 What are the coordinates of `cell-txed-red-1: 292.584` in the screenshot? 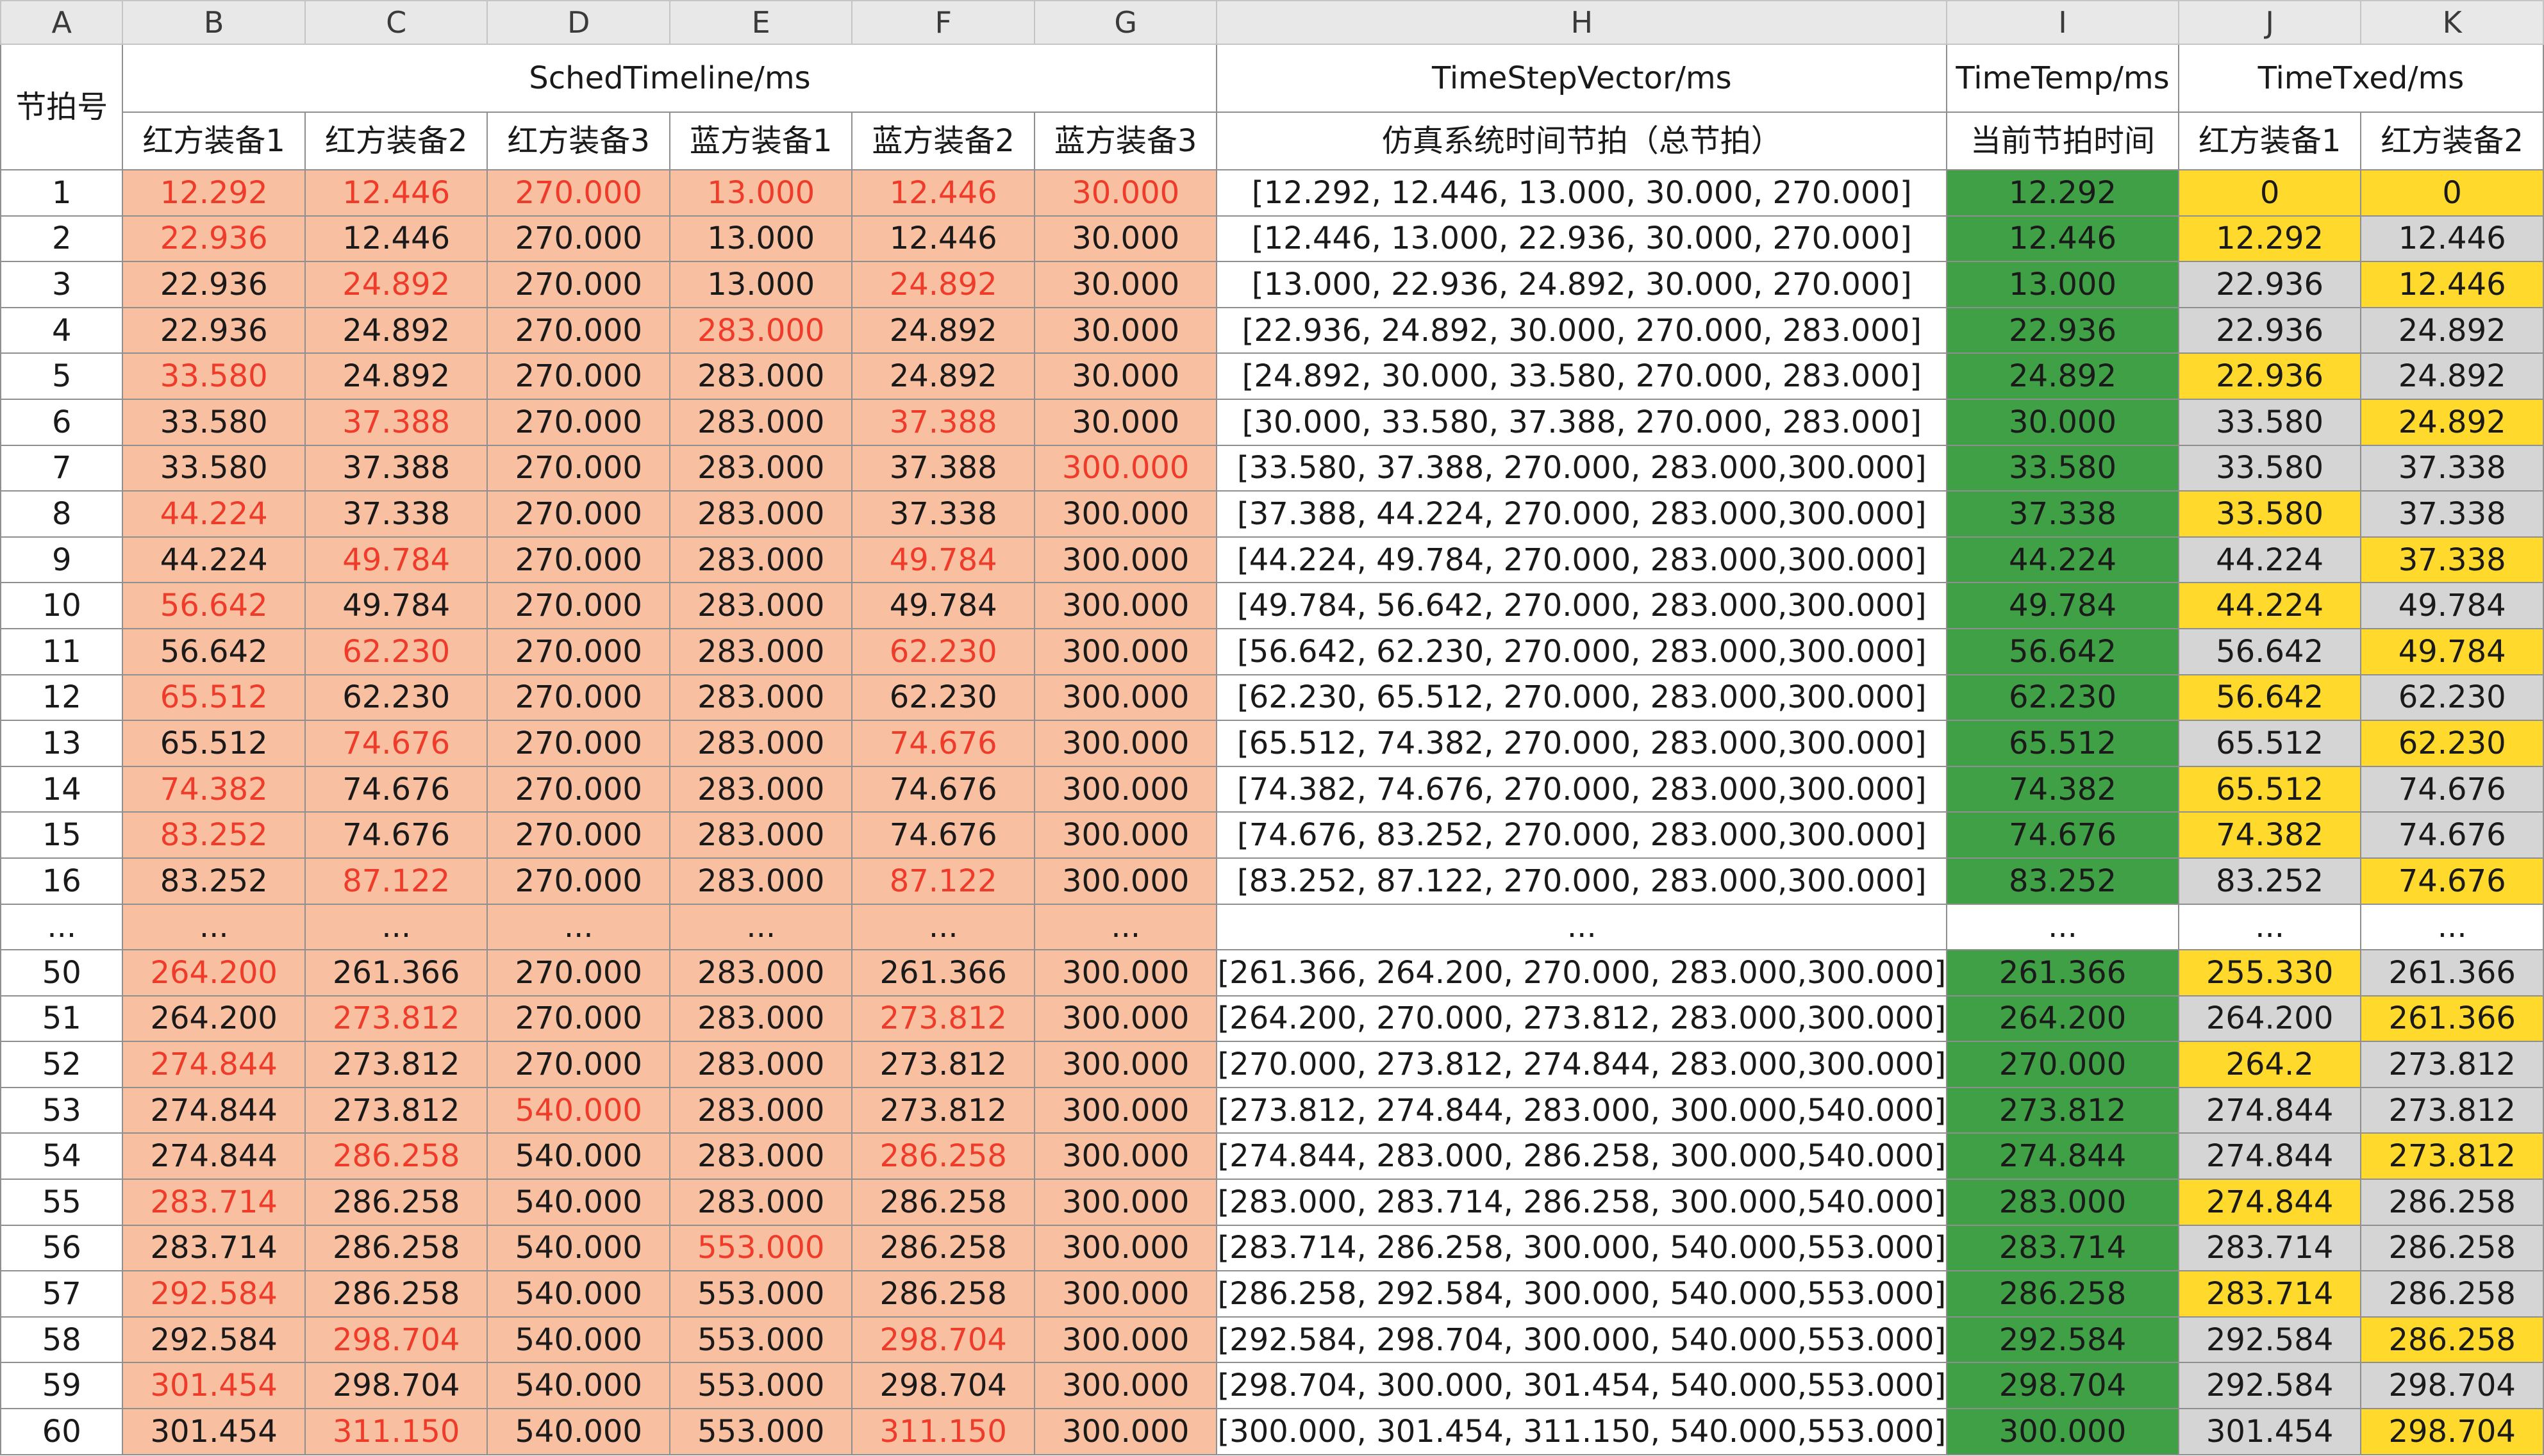 It's located at (2269, 1340).